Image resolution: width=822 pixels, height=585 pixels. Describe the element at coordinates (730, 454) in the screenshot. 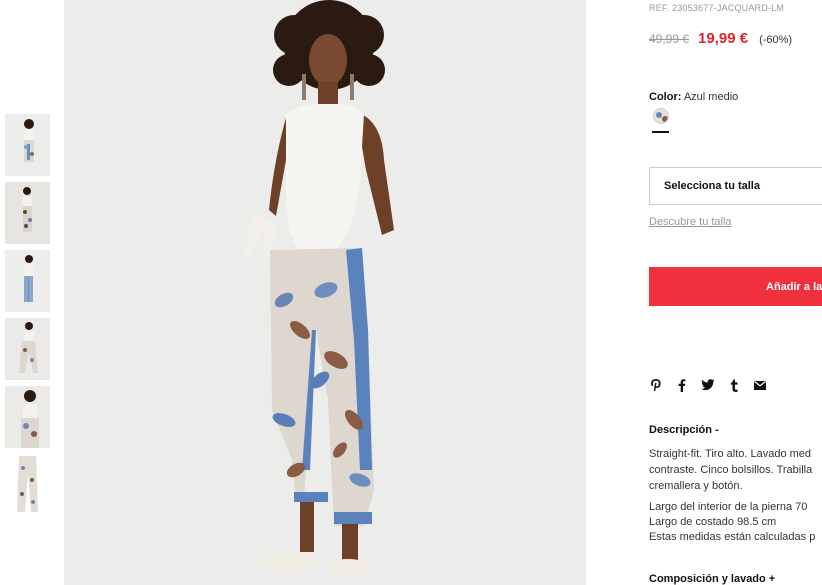

I see `description-line: Straight-fit. Tiro alto. Lavado med` at that location.